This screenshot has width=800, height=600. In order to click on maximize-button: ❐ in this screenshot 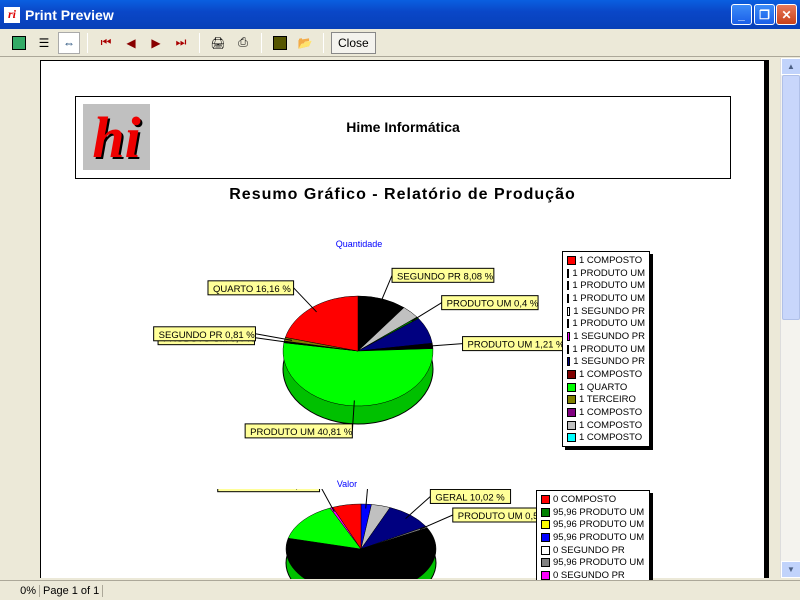, I will do `click(764, 14)`.